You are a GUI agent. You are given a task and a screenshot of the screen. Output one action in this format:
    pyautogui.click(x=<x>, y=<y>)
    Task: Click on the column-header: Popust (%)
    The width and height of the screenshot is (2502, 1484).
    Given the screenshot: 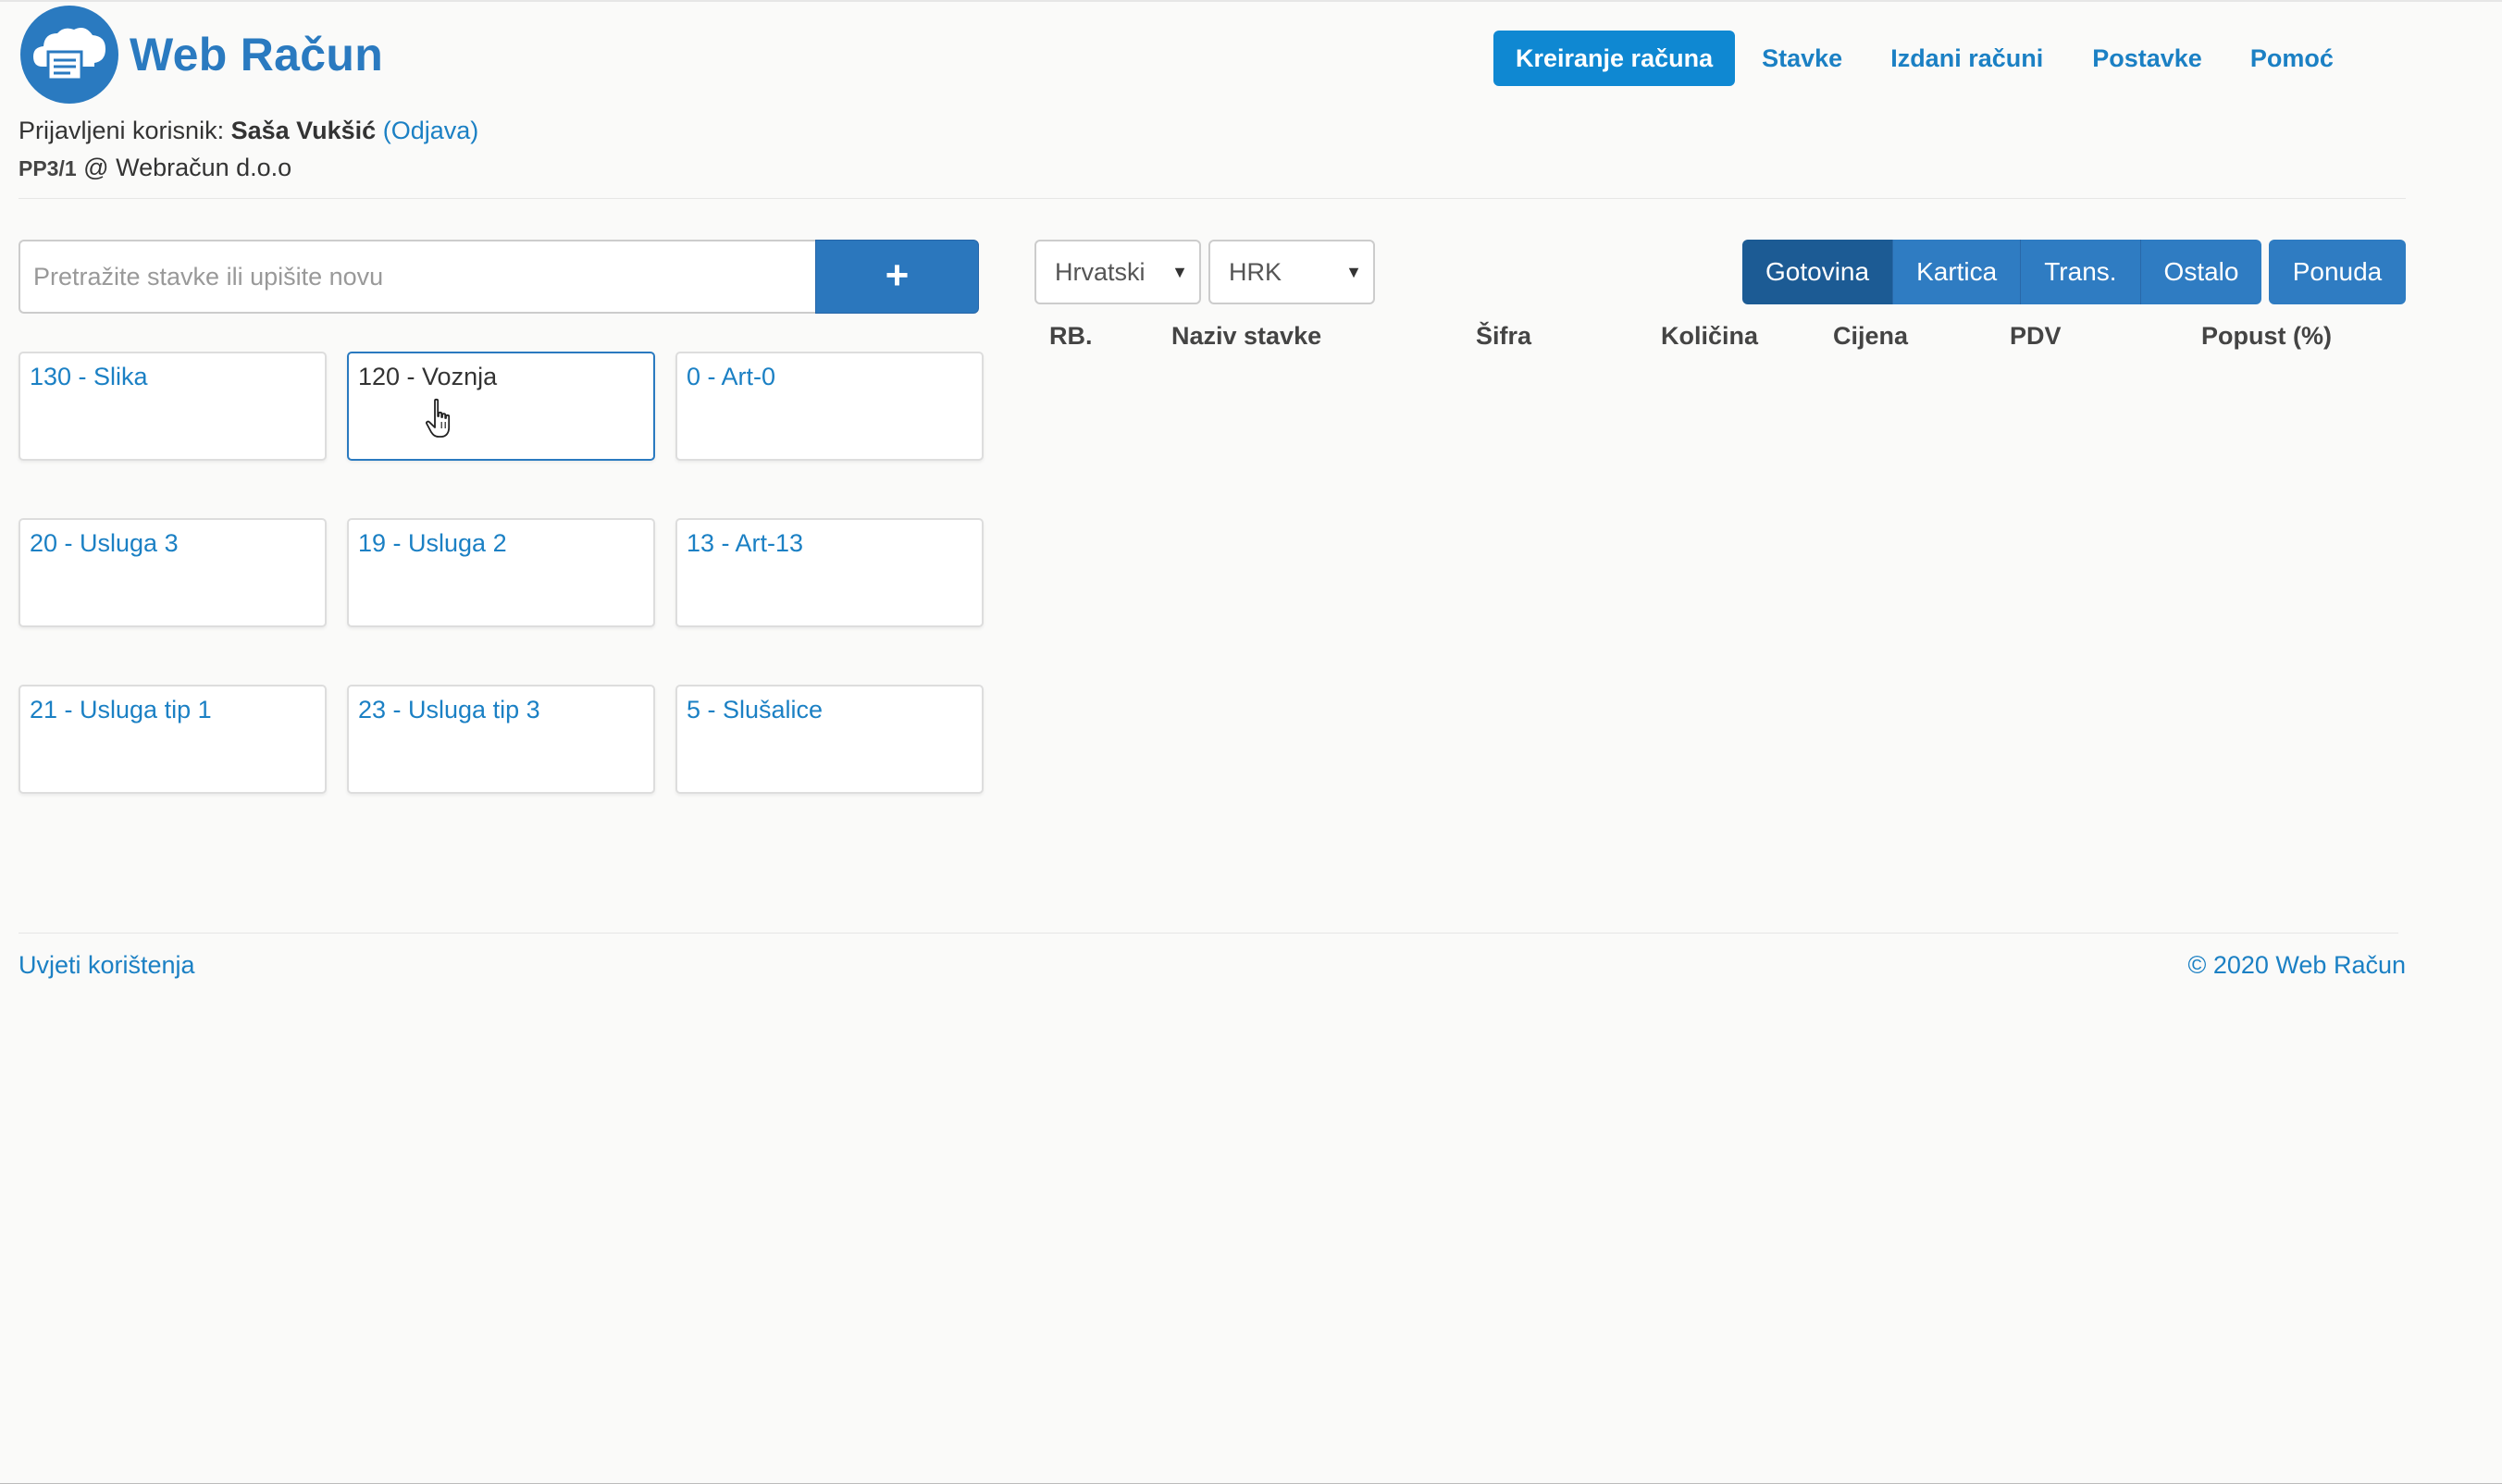 What is the action you would take?
    pyautogui.click(x=2266, y=336)
    